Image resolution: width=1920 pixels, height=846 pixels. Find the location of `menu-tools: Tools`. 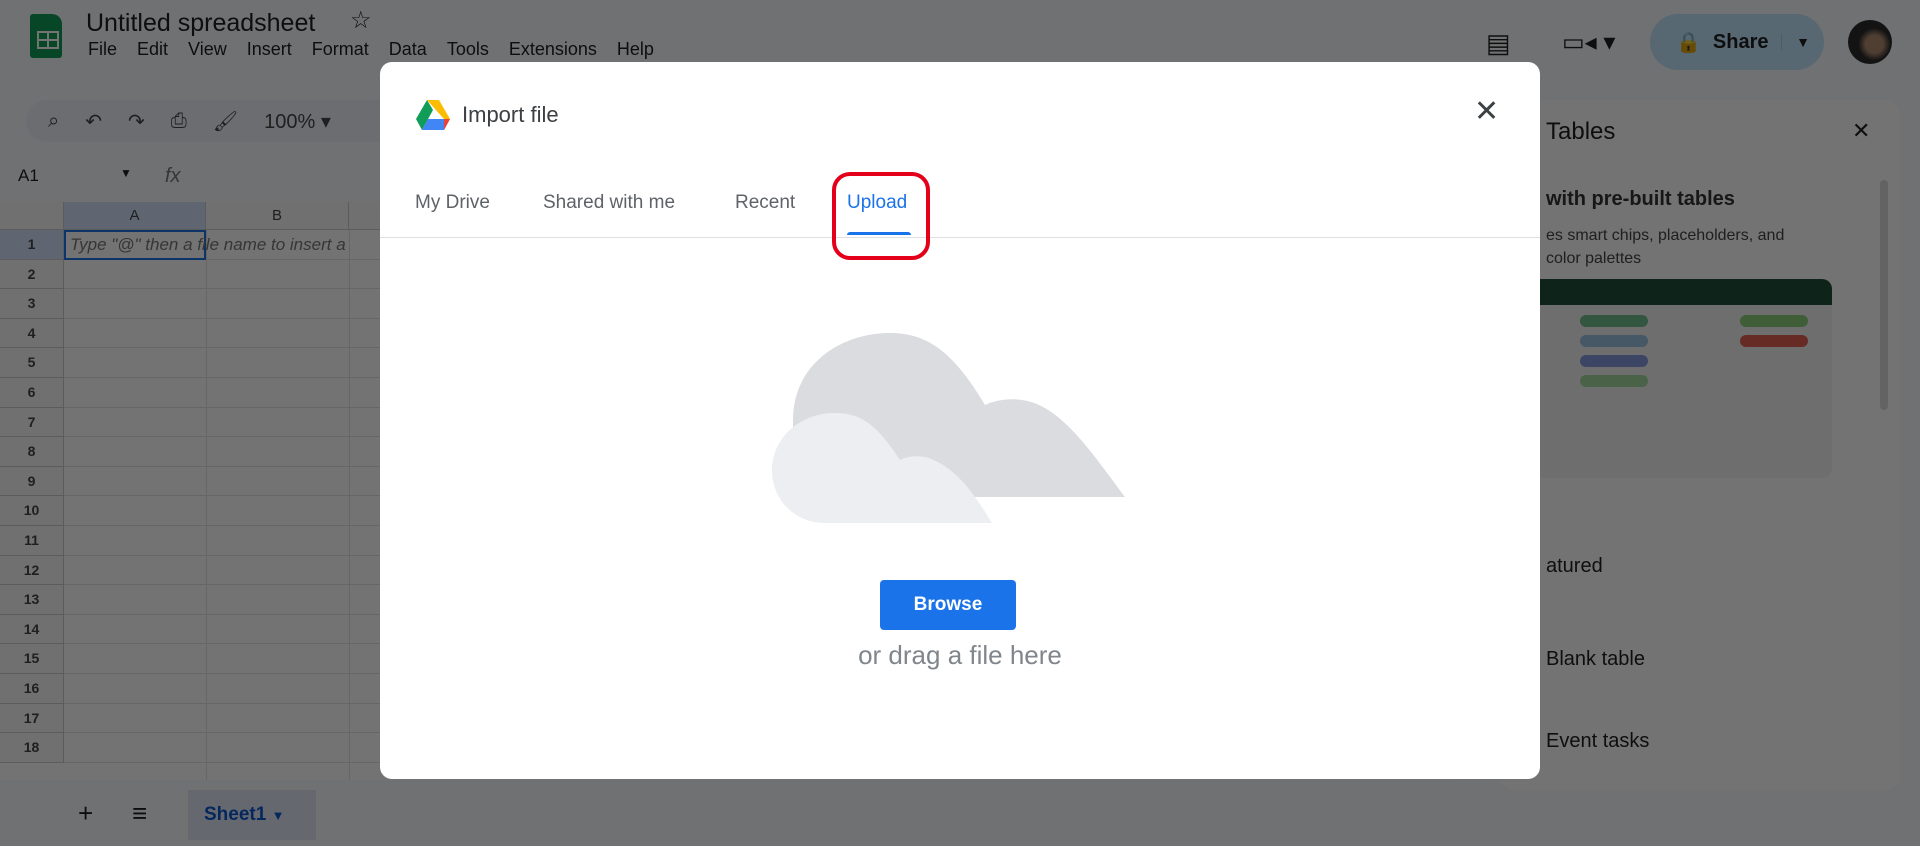

menu-tools: Tools is located at coordinates (468, 49).